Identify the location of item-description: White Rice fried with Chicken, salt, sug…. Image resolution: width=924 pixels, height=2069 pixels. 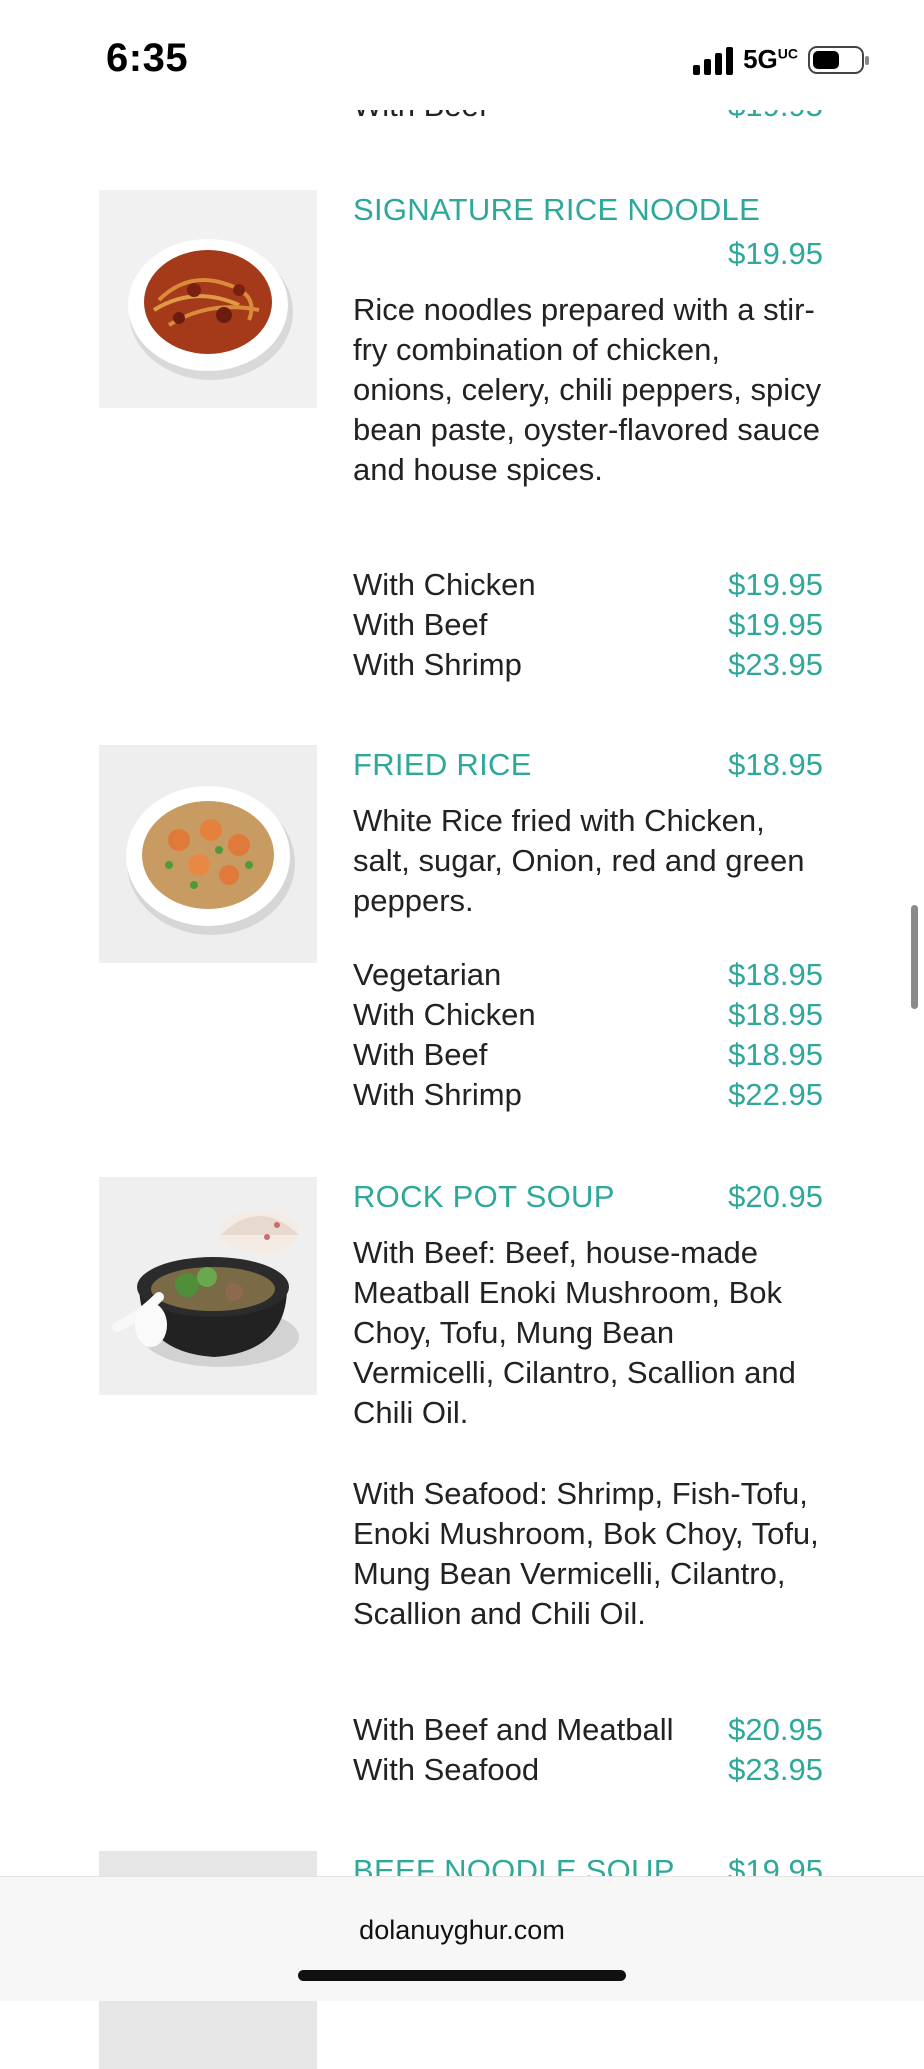
(579, 860).